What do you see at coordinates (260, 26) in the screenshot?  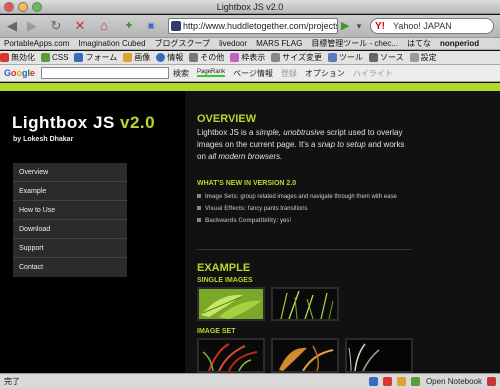 I see `url-text: http://www.huddletogether.com/projects` at bounding box center [260, 26].